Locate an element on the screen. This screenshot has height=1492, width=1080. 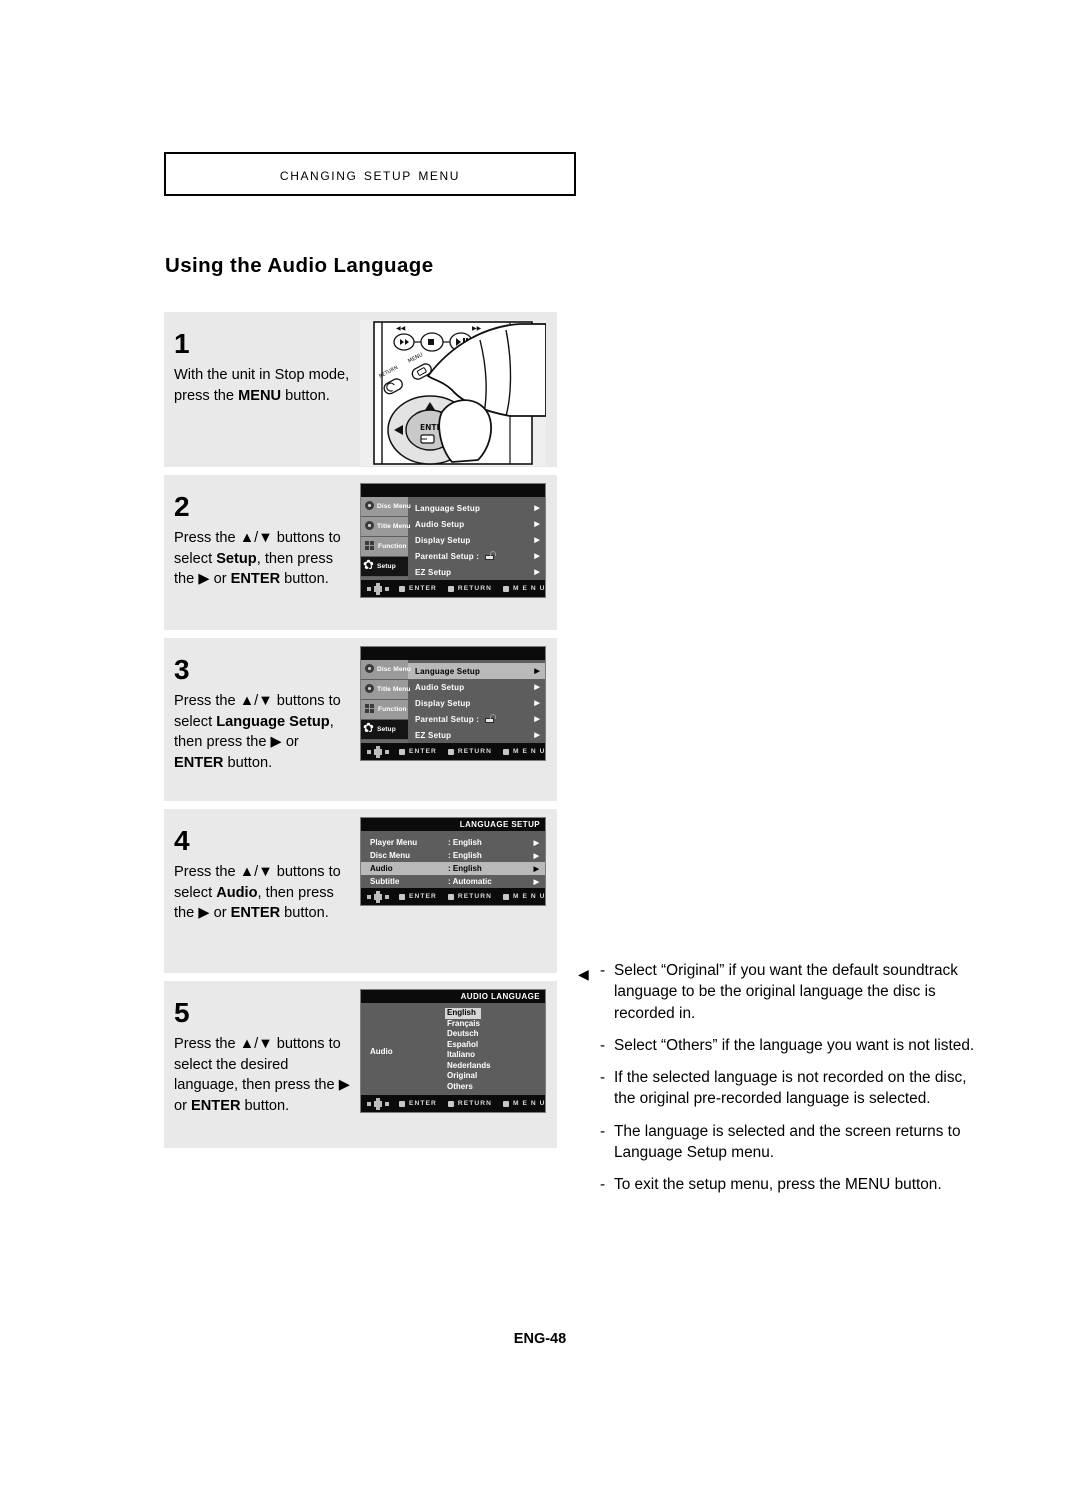
audio-label: Audio is located at coordinates (381, 1051).